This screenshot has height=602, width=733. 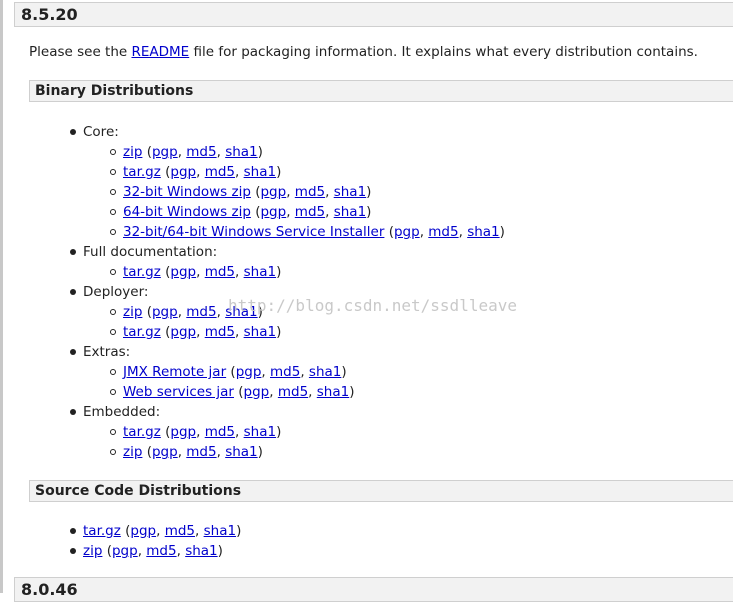 I want to click on extras-ws-item: Web services jar (pgp, md5, sha1), so click(x=239, y=392).